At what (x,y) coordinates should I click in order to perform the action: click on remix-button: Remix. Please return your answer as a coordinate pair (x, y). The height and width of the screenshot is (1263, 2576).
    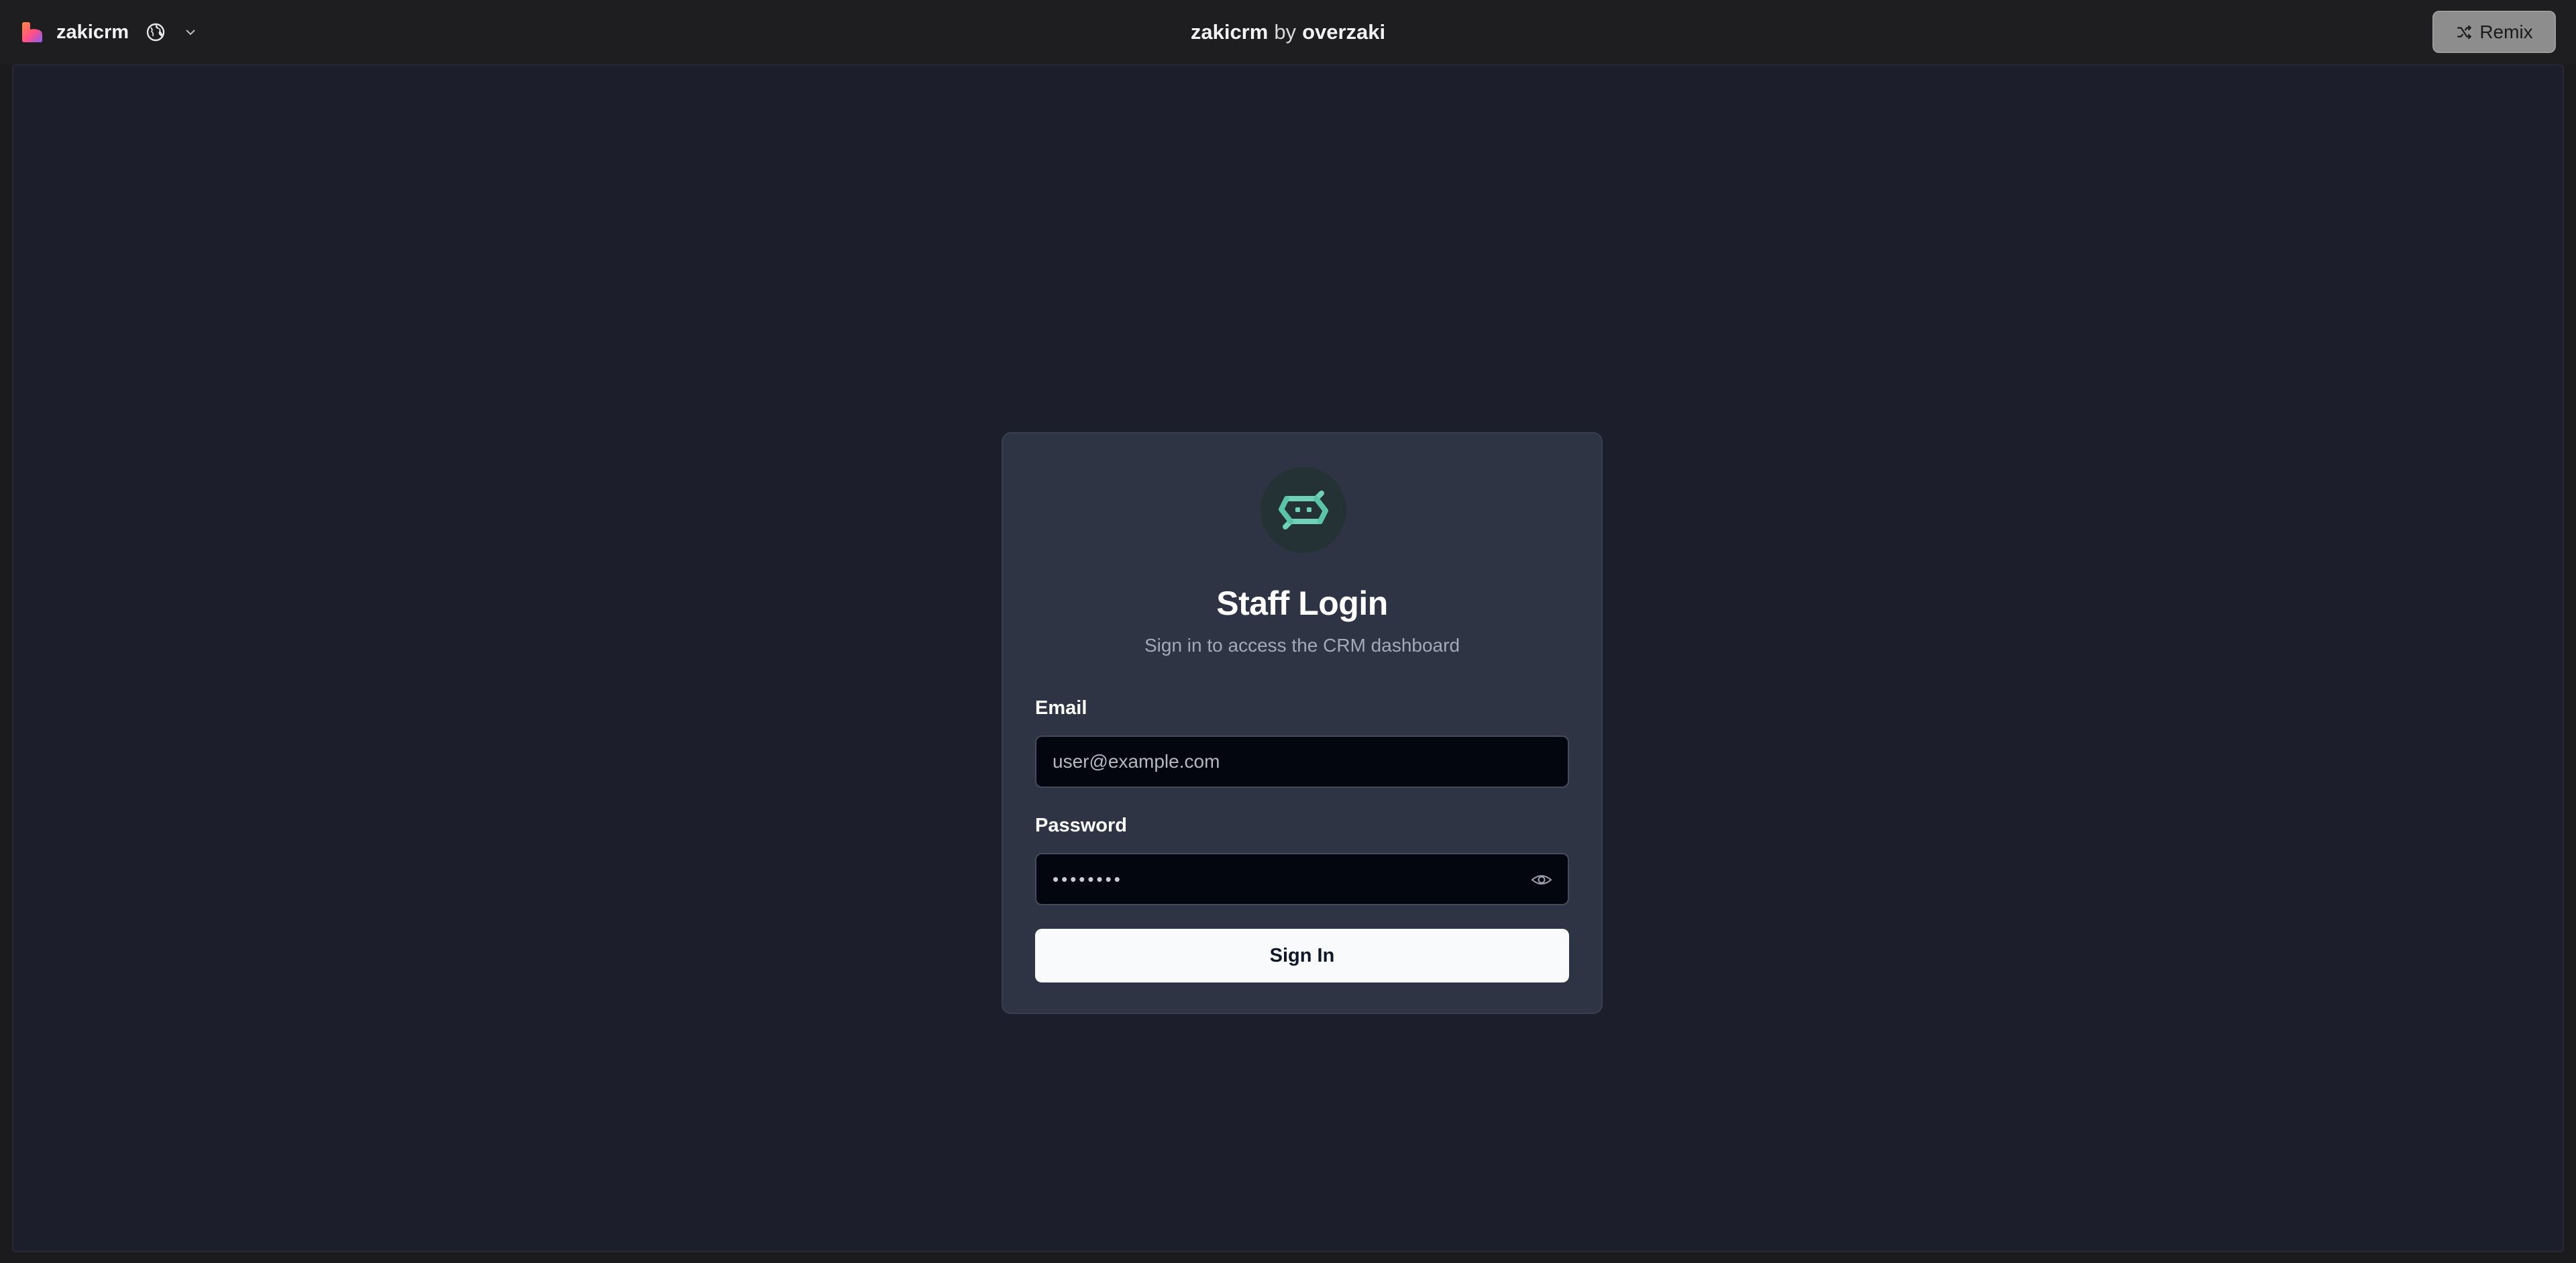
    Looking at the image, I should click on (2494, 32).